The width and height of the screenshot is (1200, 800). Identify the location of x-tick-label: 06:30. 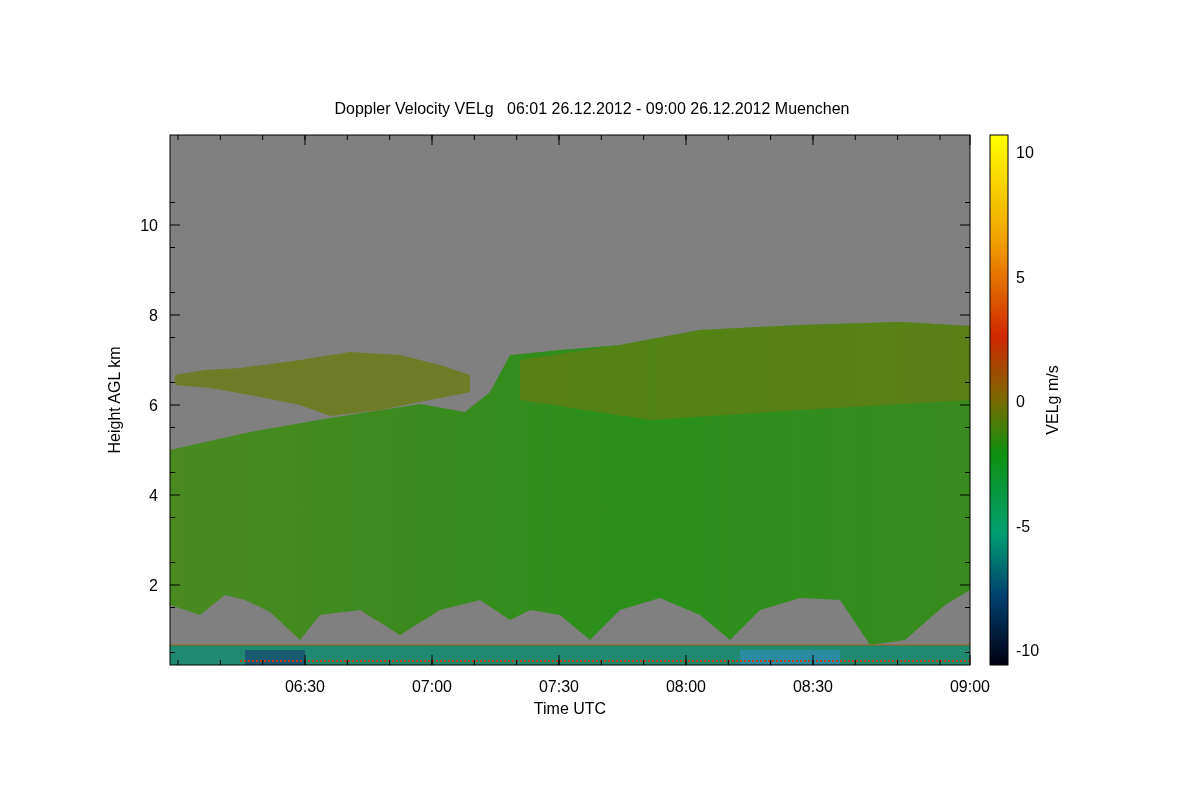
(305, 686).